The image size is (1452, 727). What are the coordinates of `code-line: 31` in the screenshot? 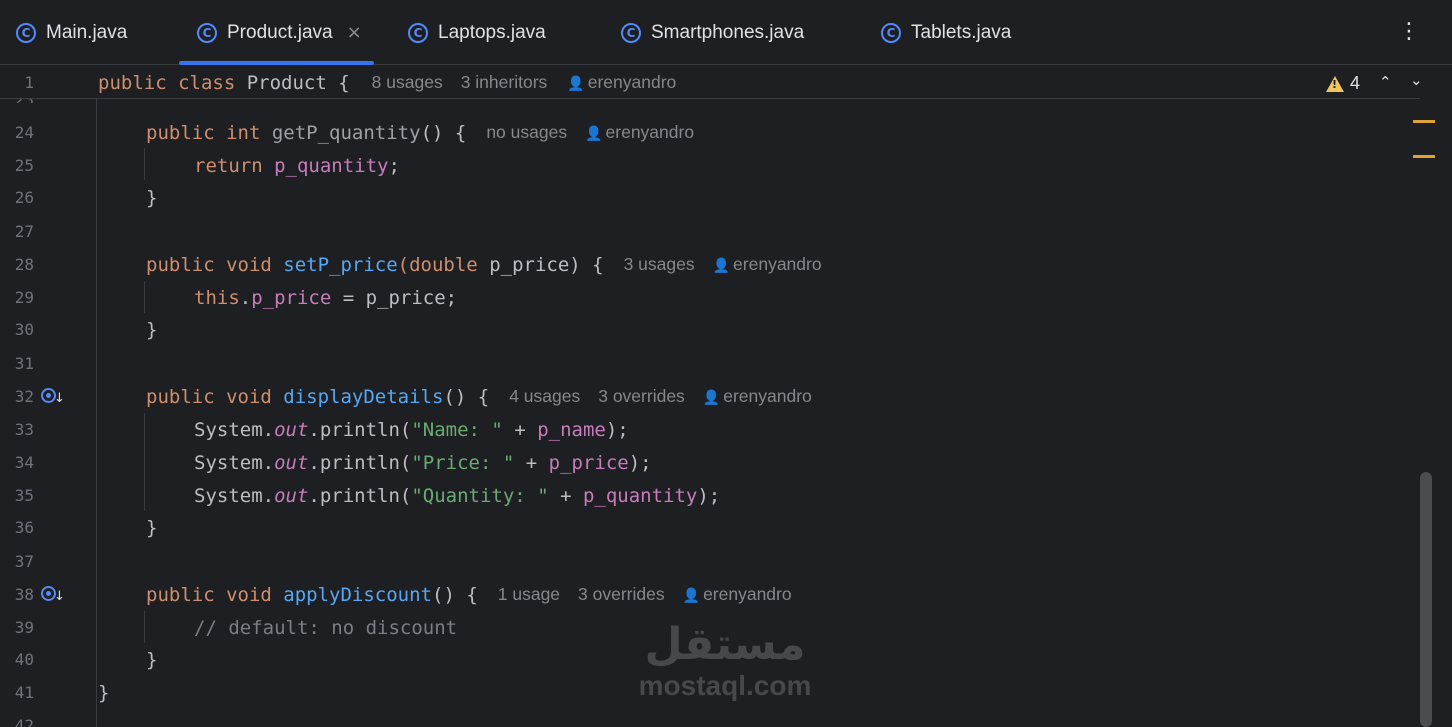 It's located at (705, 363).